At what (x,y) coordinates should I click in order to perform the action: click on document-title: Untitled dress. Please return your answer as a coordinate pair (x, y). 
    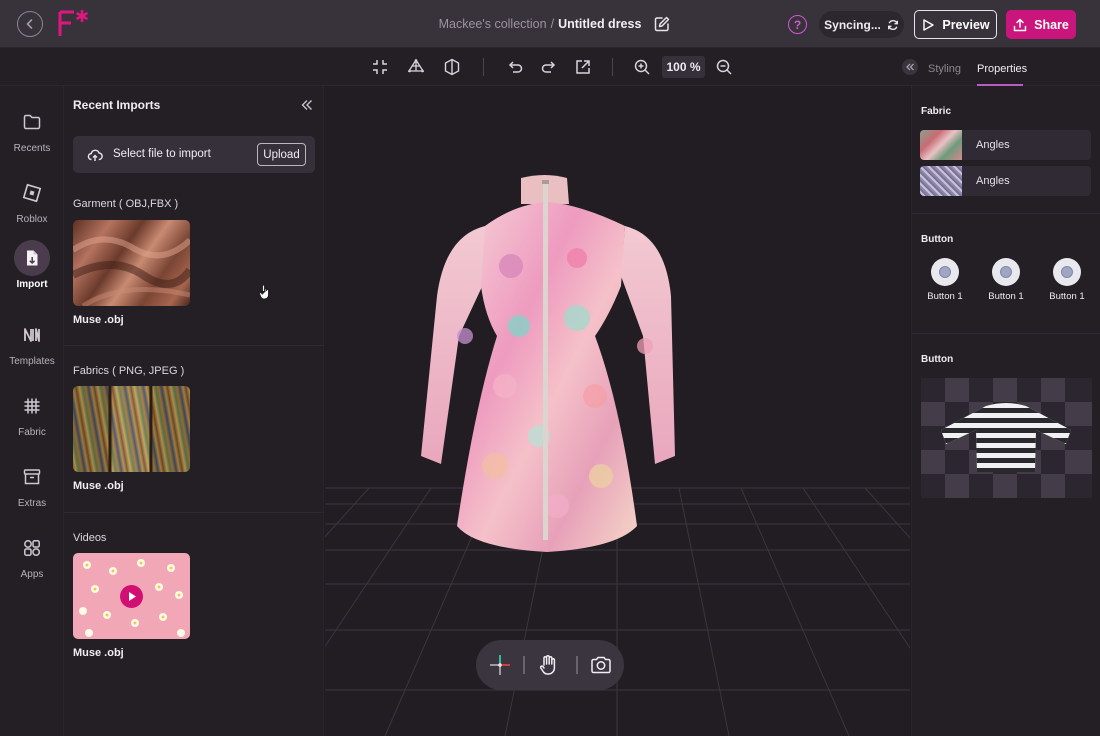
    Looking at the image, I should click on (599, 24).